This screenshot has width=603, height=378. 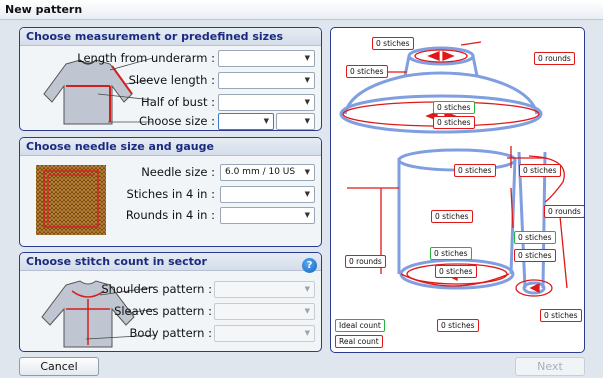 What do you see at coordinates (458, 325) in the screenshot?
I see `body-bottom-stiches-tag: 0 stiches` at bounding box center [458, 325].